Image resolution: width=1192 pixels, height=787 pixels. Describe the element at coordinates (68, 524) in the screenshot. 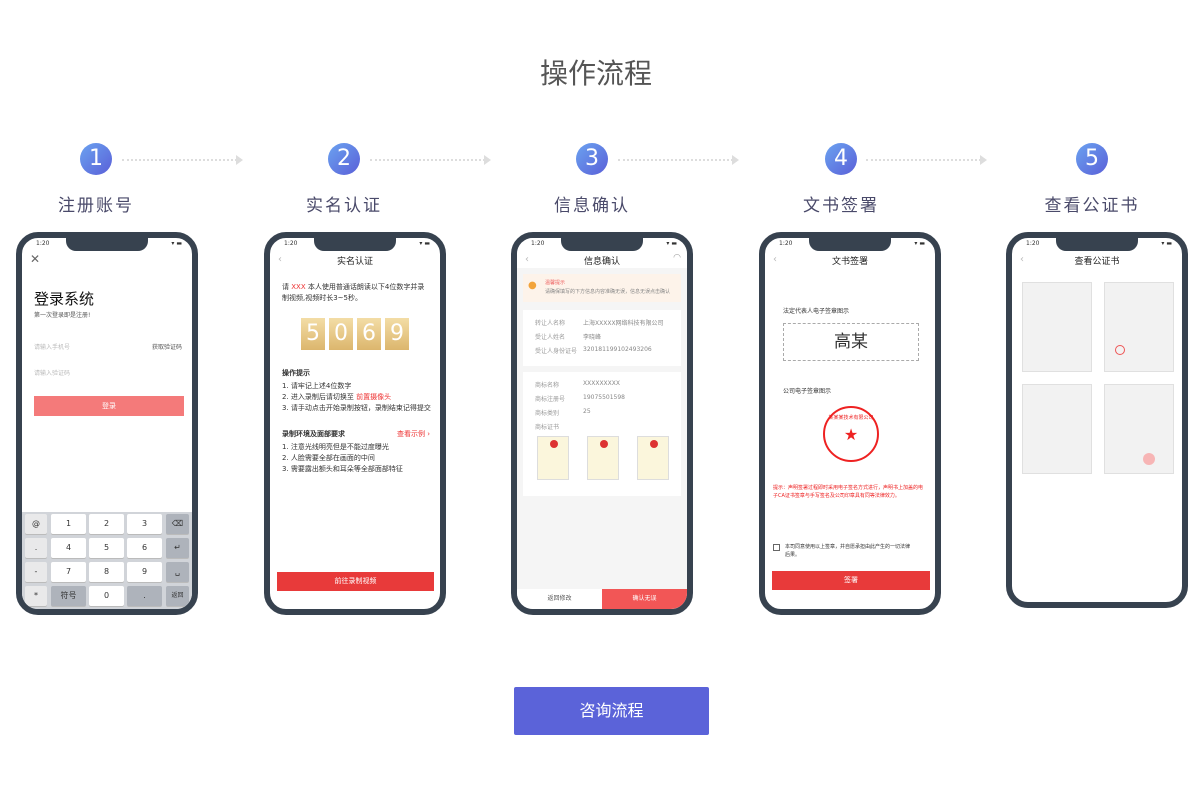

I see `key: 1` at that location.